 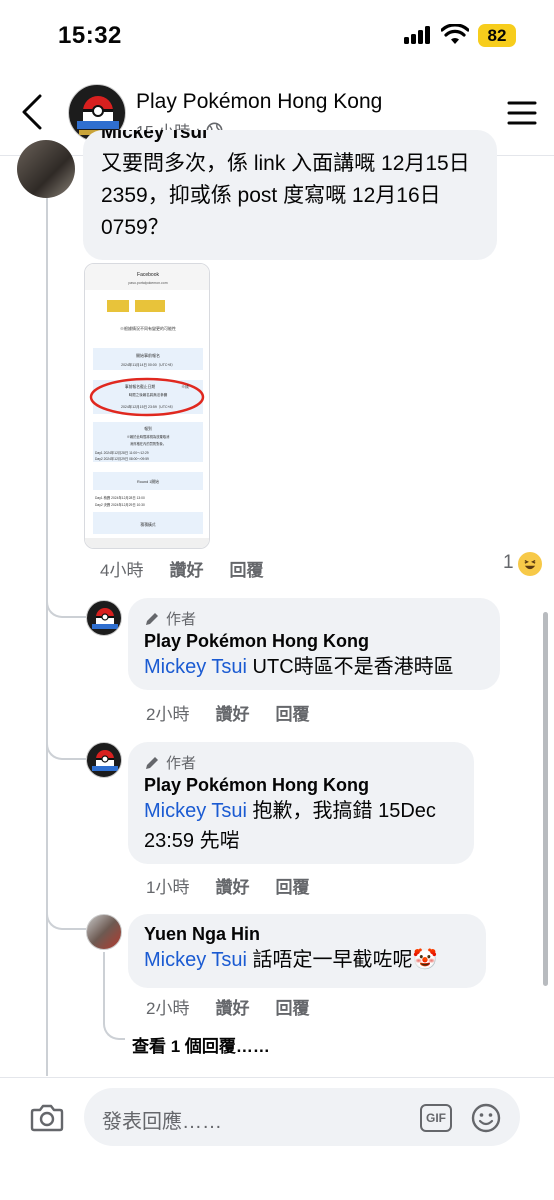 What do you see at coordinates (522, 113) in the screenshot?
I see `more-icon` at bounding box center [522, 113].